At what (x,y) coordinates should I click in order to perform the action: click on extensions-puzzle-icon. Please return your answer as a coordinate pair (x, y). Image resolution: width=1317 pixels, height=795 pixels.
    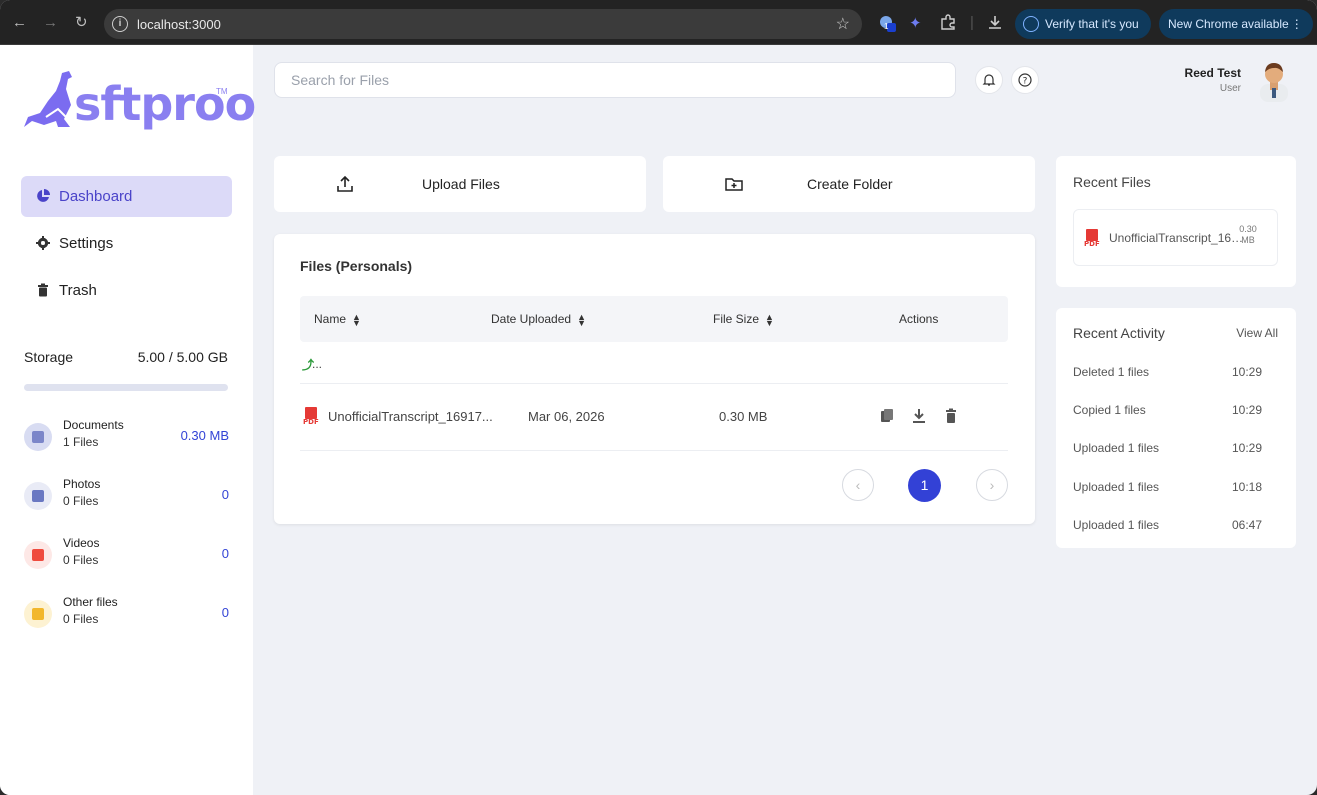
    Looking at the image, I should click on (948, 24).